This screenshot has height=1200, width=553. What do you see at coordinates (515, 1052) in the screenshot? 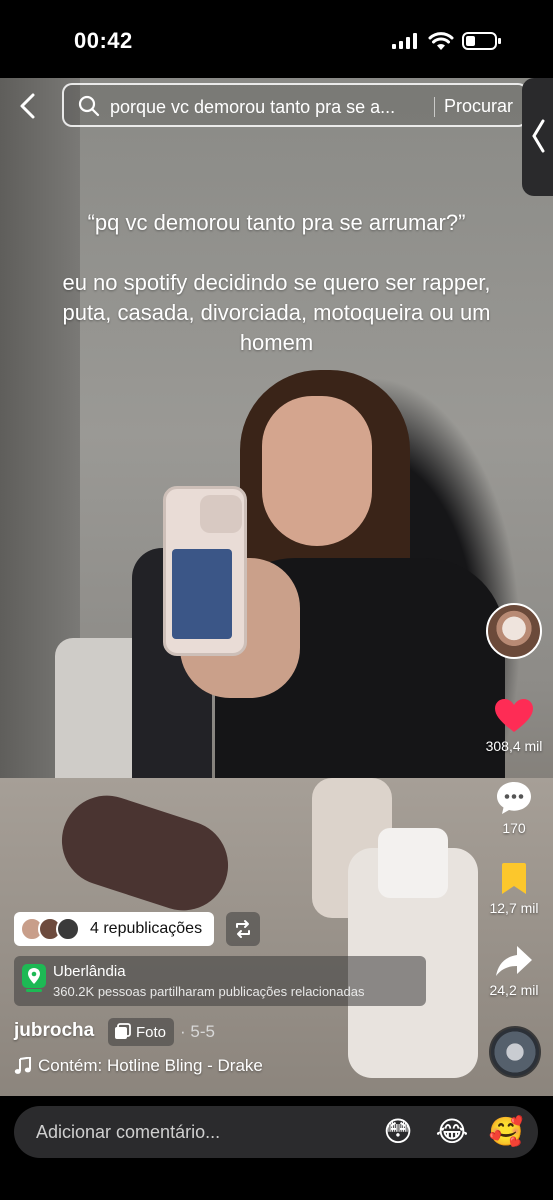
I see `music-disc-icon` at bounding box center [515, 1052].